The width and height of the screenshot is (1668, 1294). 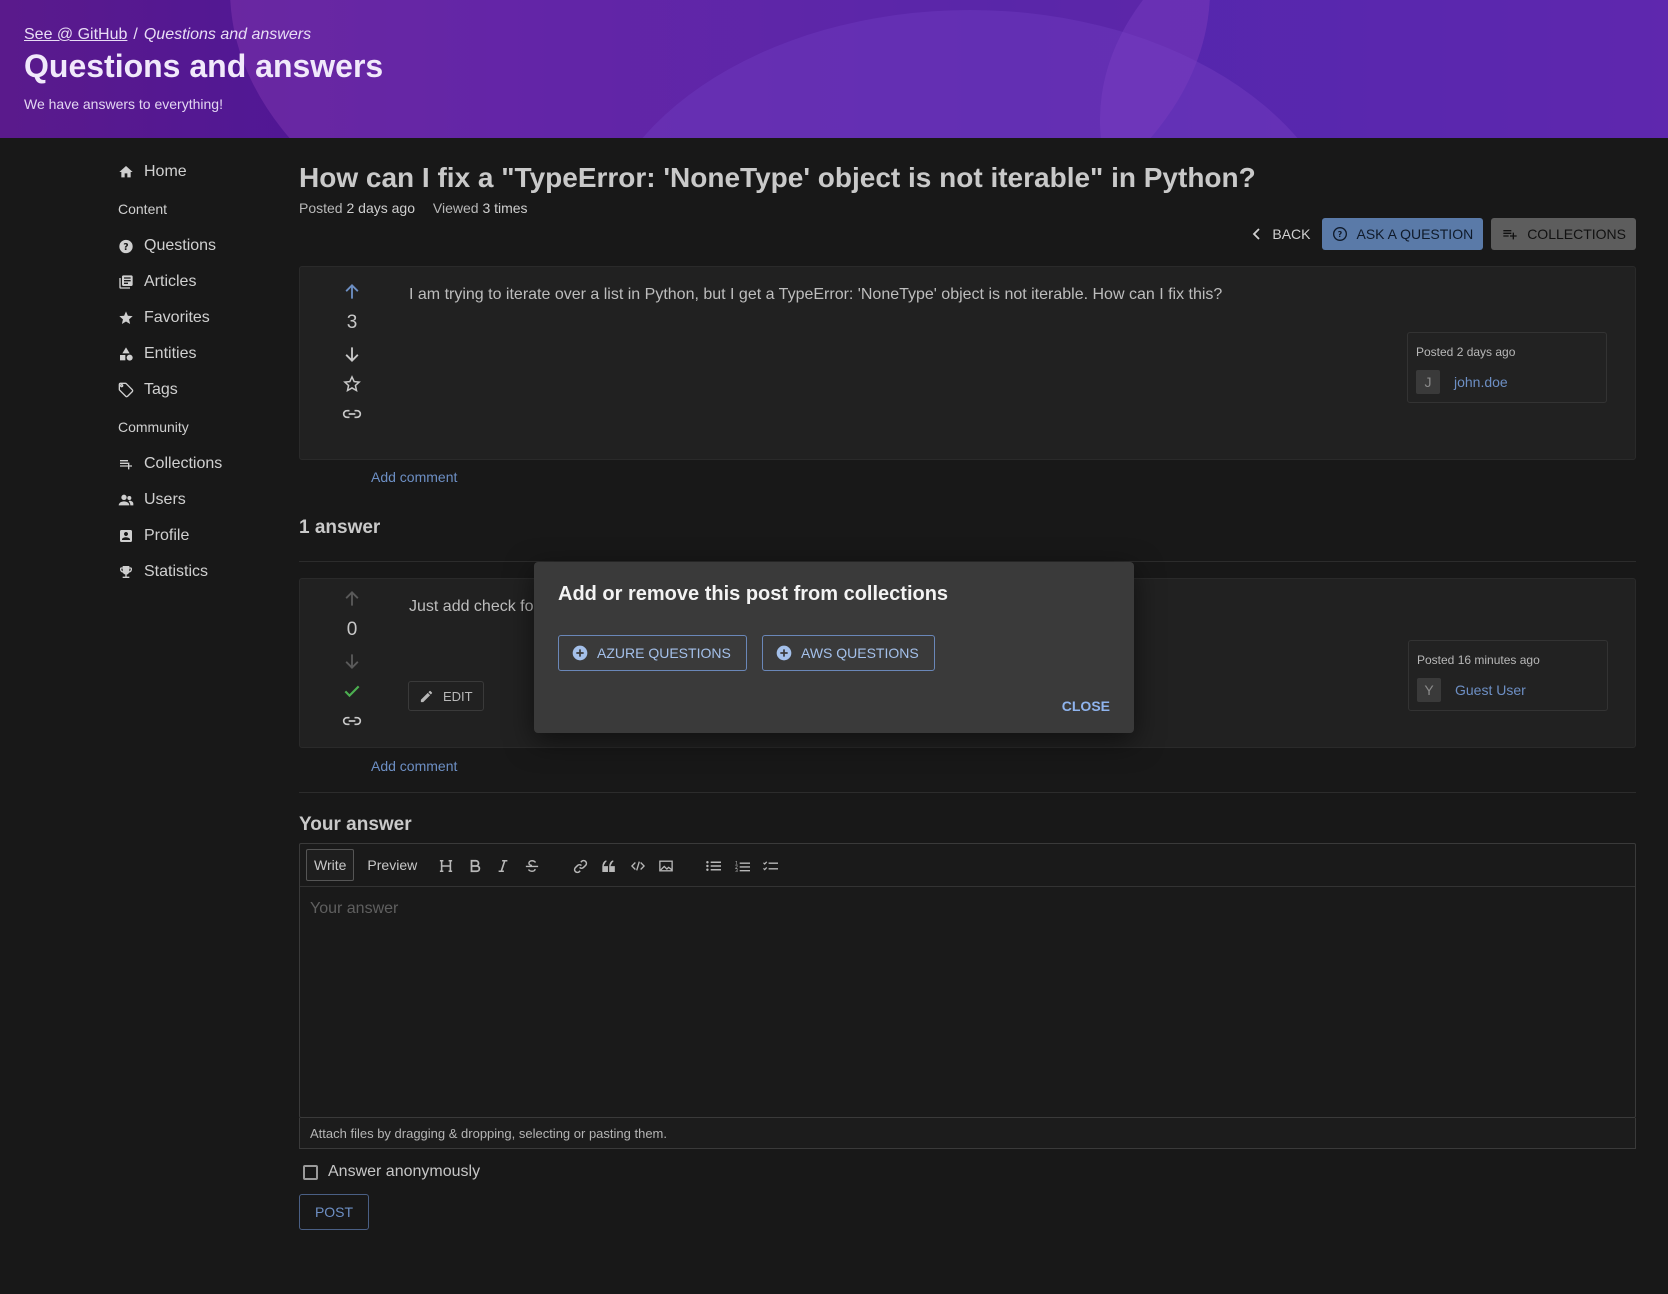 What do you see at coordinates (967, 792) in the screenshot?
I see `divider` at bounding box center [967, 792].